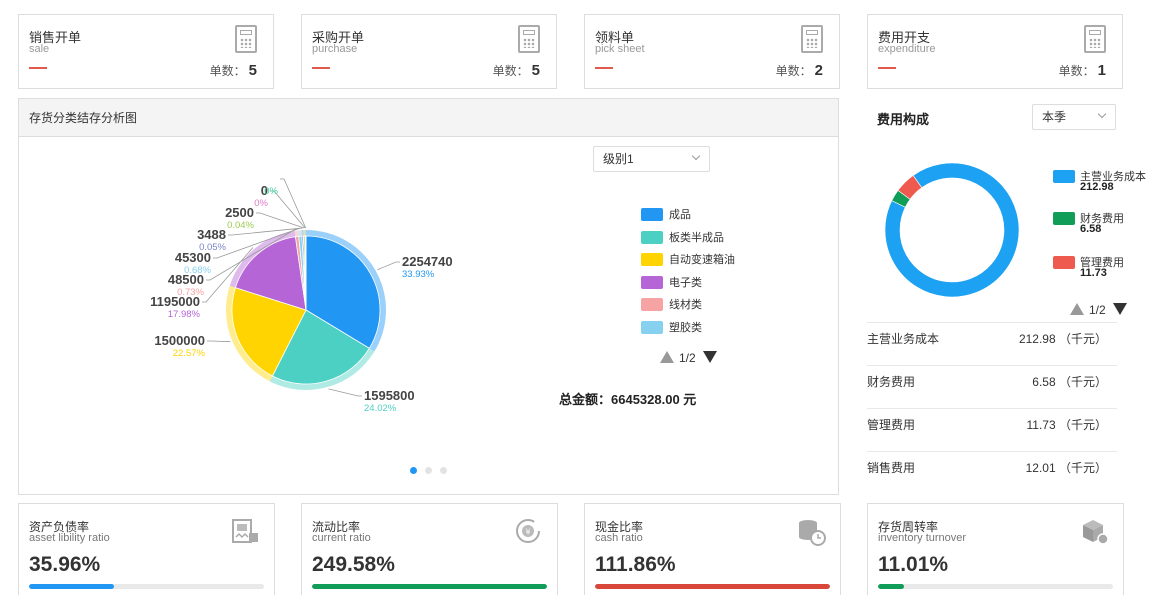 This screenshot has height=595, width=1152. I want to click on pie-percent-label: 17.98%, so click(184, 314).